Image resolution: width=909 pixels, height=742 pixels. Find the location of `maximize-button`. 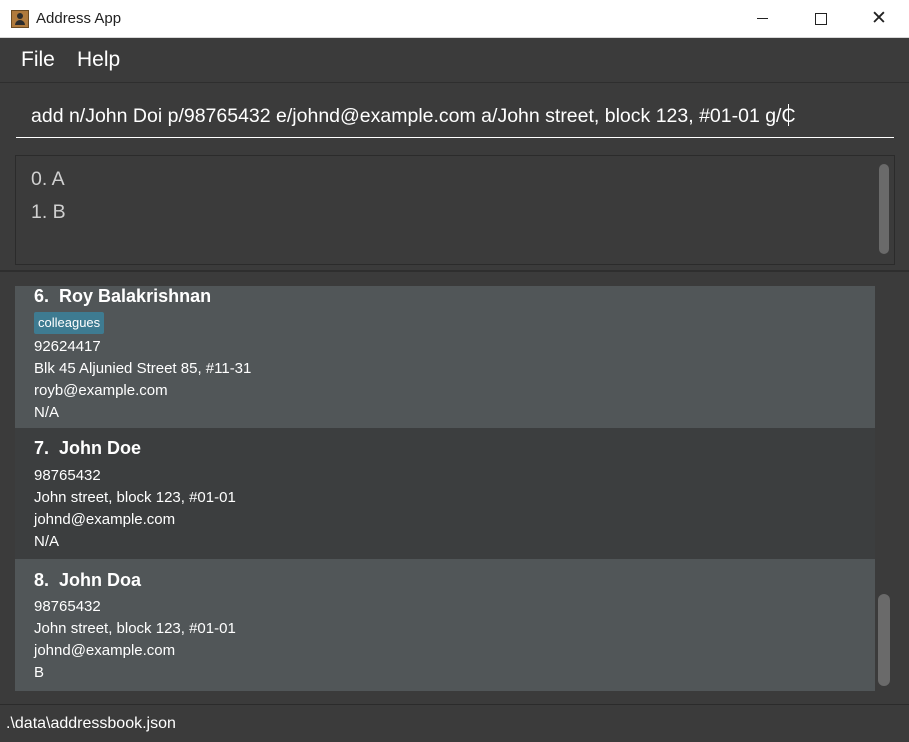

maximize-button is located at coordinates (821, 18).